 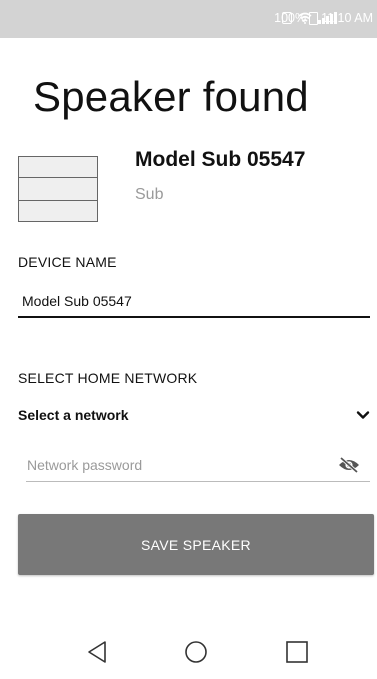 I want to click on network-password-input, so click(x=198, y=467).